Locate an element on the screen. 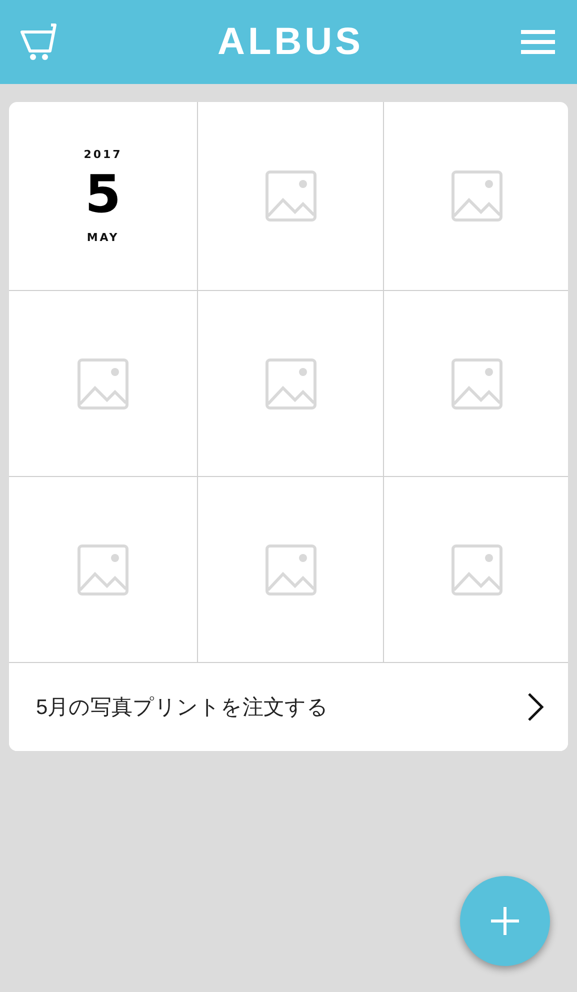 Image resolution: width=577 pixels, height=992 pixels. chevron-right-icon is located at coordinates (535, 707).